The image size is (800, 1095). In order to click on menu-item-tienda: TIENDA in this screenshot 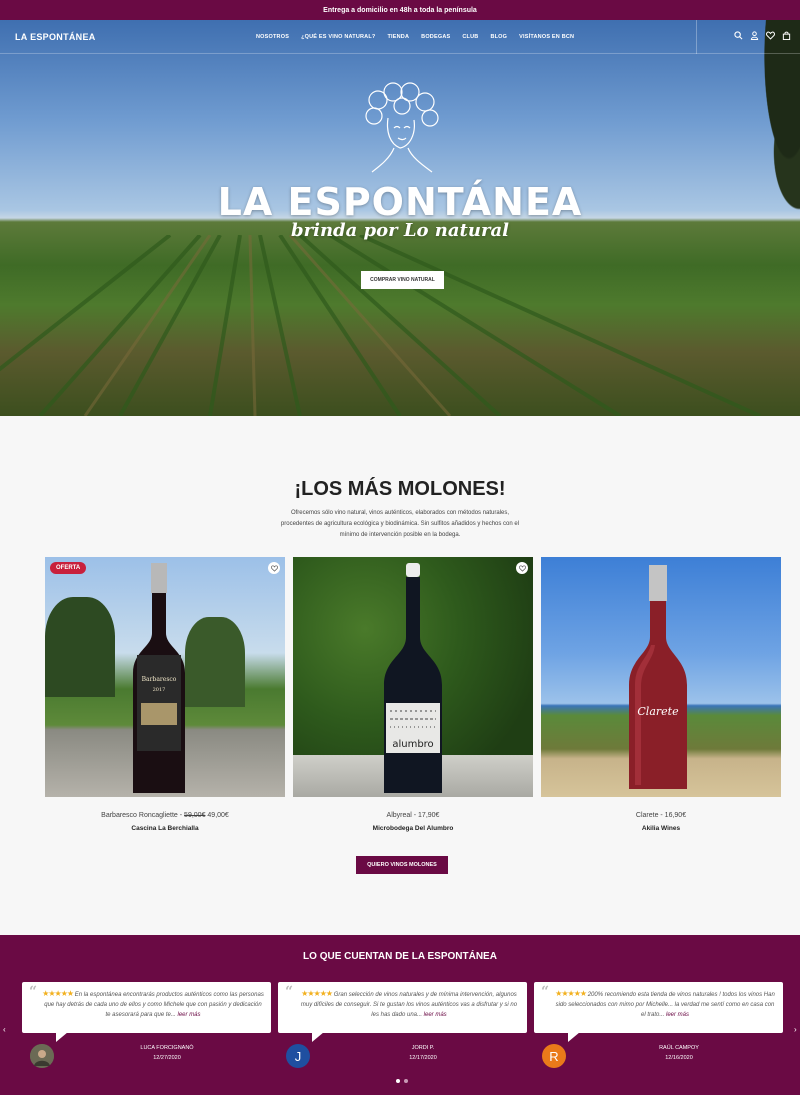, I will do `click(398, 37)`.